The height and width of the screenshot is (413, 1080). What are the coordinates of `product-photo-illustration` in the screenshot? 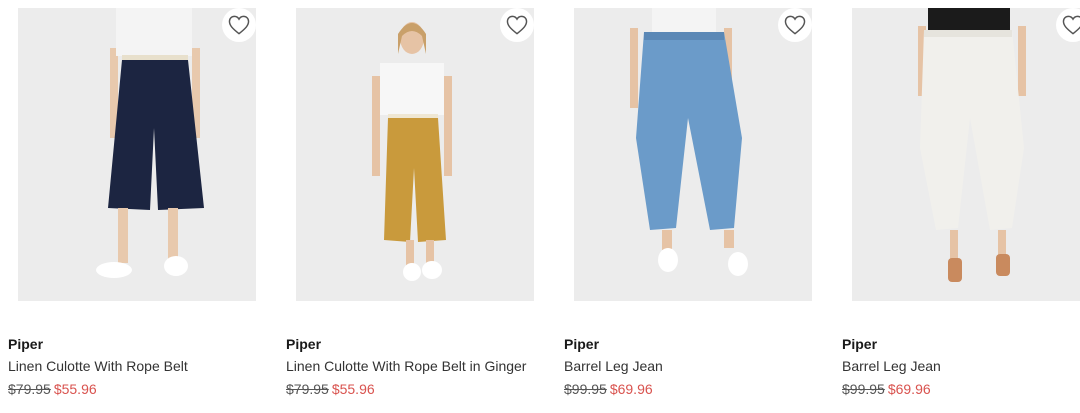 It's located at (966, 154).